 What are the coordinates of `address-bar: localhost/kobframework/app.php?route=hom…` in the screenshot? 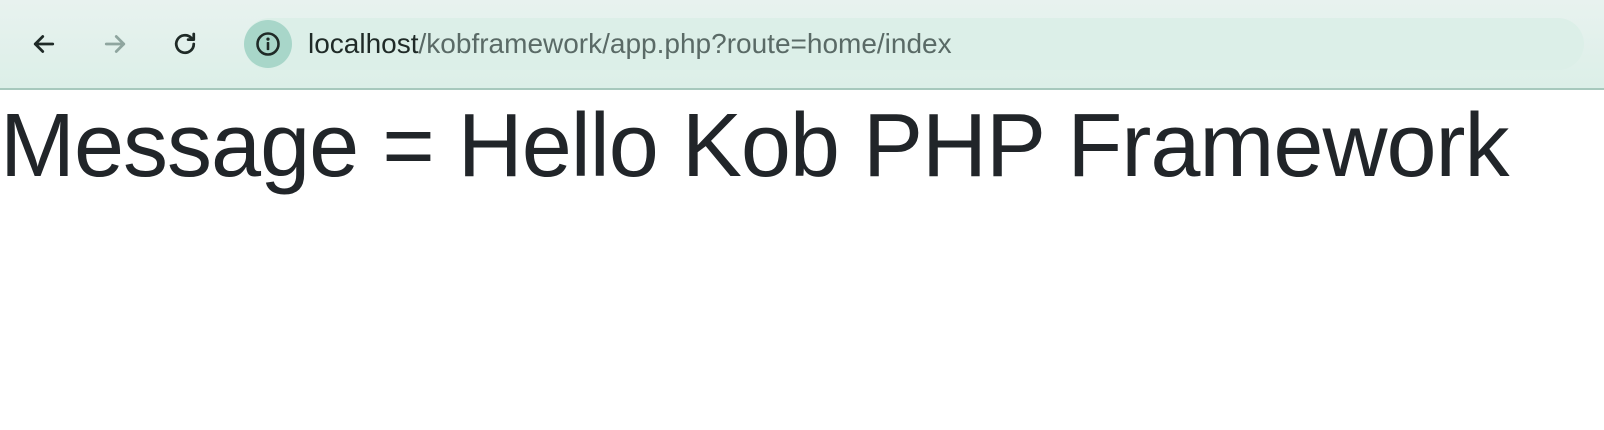 It's located at (914, 44).